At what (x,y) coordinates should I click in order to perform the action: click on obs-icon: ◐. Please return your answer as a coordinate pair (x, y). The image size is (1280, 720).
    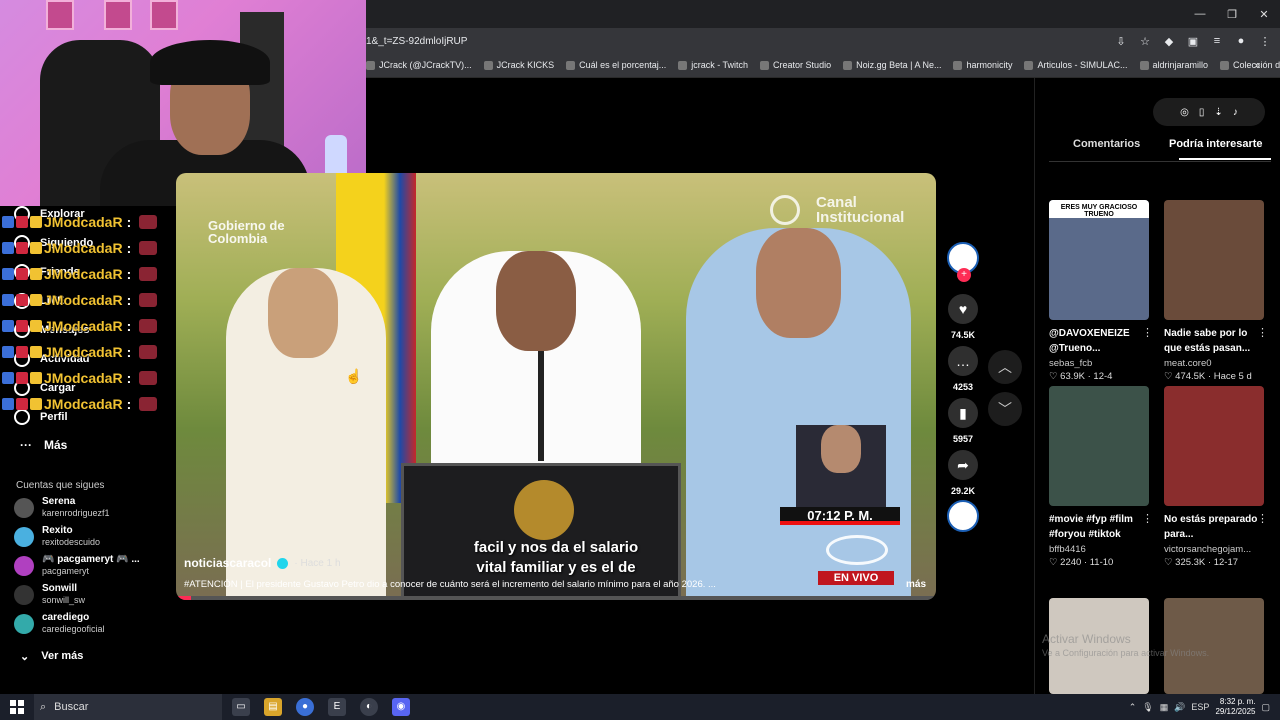
    Looking at the image, I should click on (369, 707).